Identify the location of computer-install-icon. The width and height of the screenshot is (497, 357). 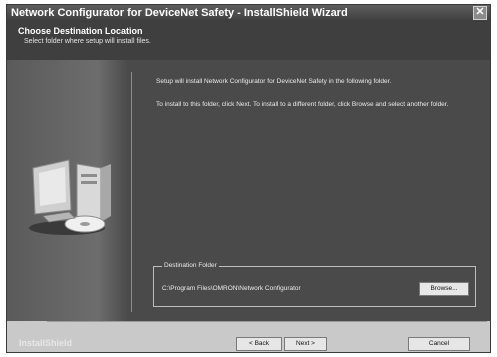
(70, 197).